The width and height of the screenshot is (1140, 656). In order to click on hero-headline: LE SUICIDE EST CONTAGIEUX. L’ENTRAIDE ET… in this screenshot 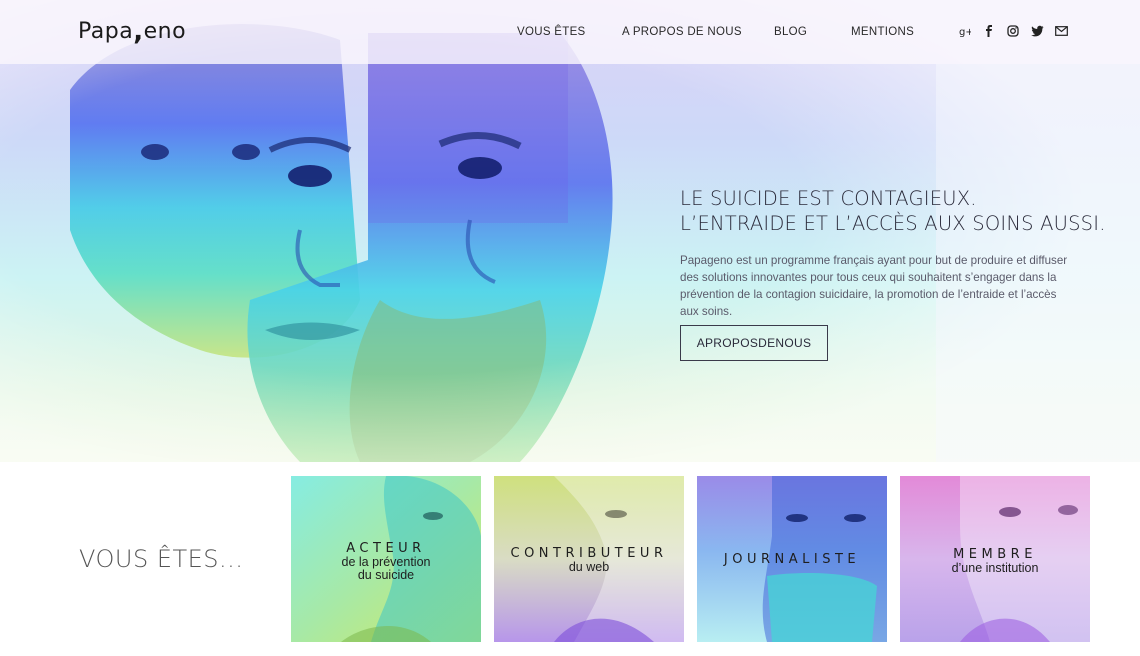, I will do `click(893, 211)`.